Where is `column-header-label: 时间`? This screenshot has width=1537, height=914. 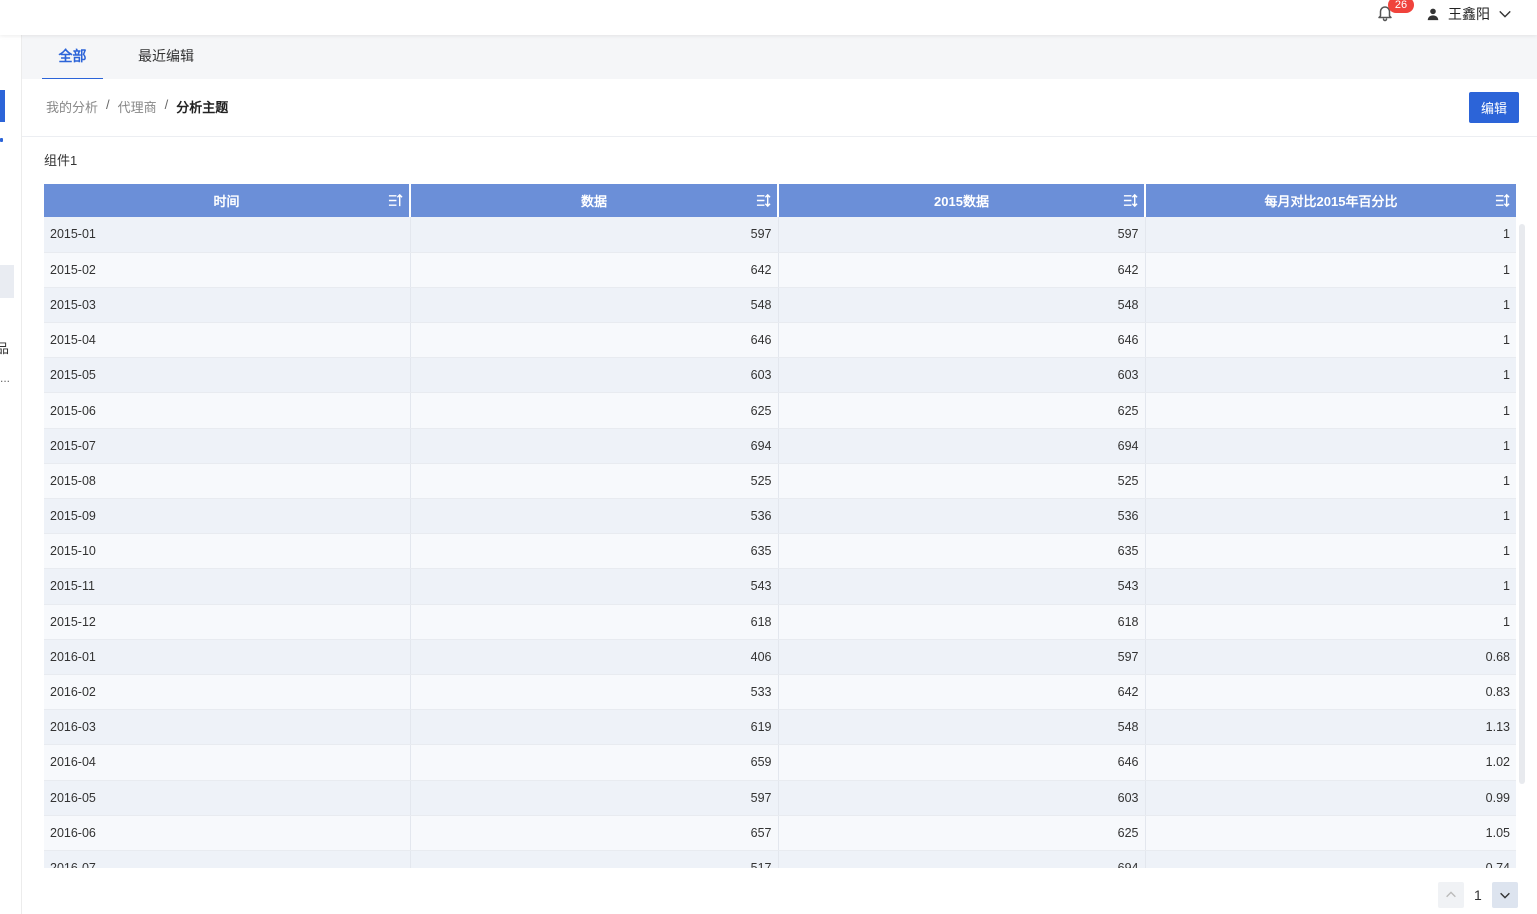 column-header-label: 时间 is located at coordinates (226, 201).